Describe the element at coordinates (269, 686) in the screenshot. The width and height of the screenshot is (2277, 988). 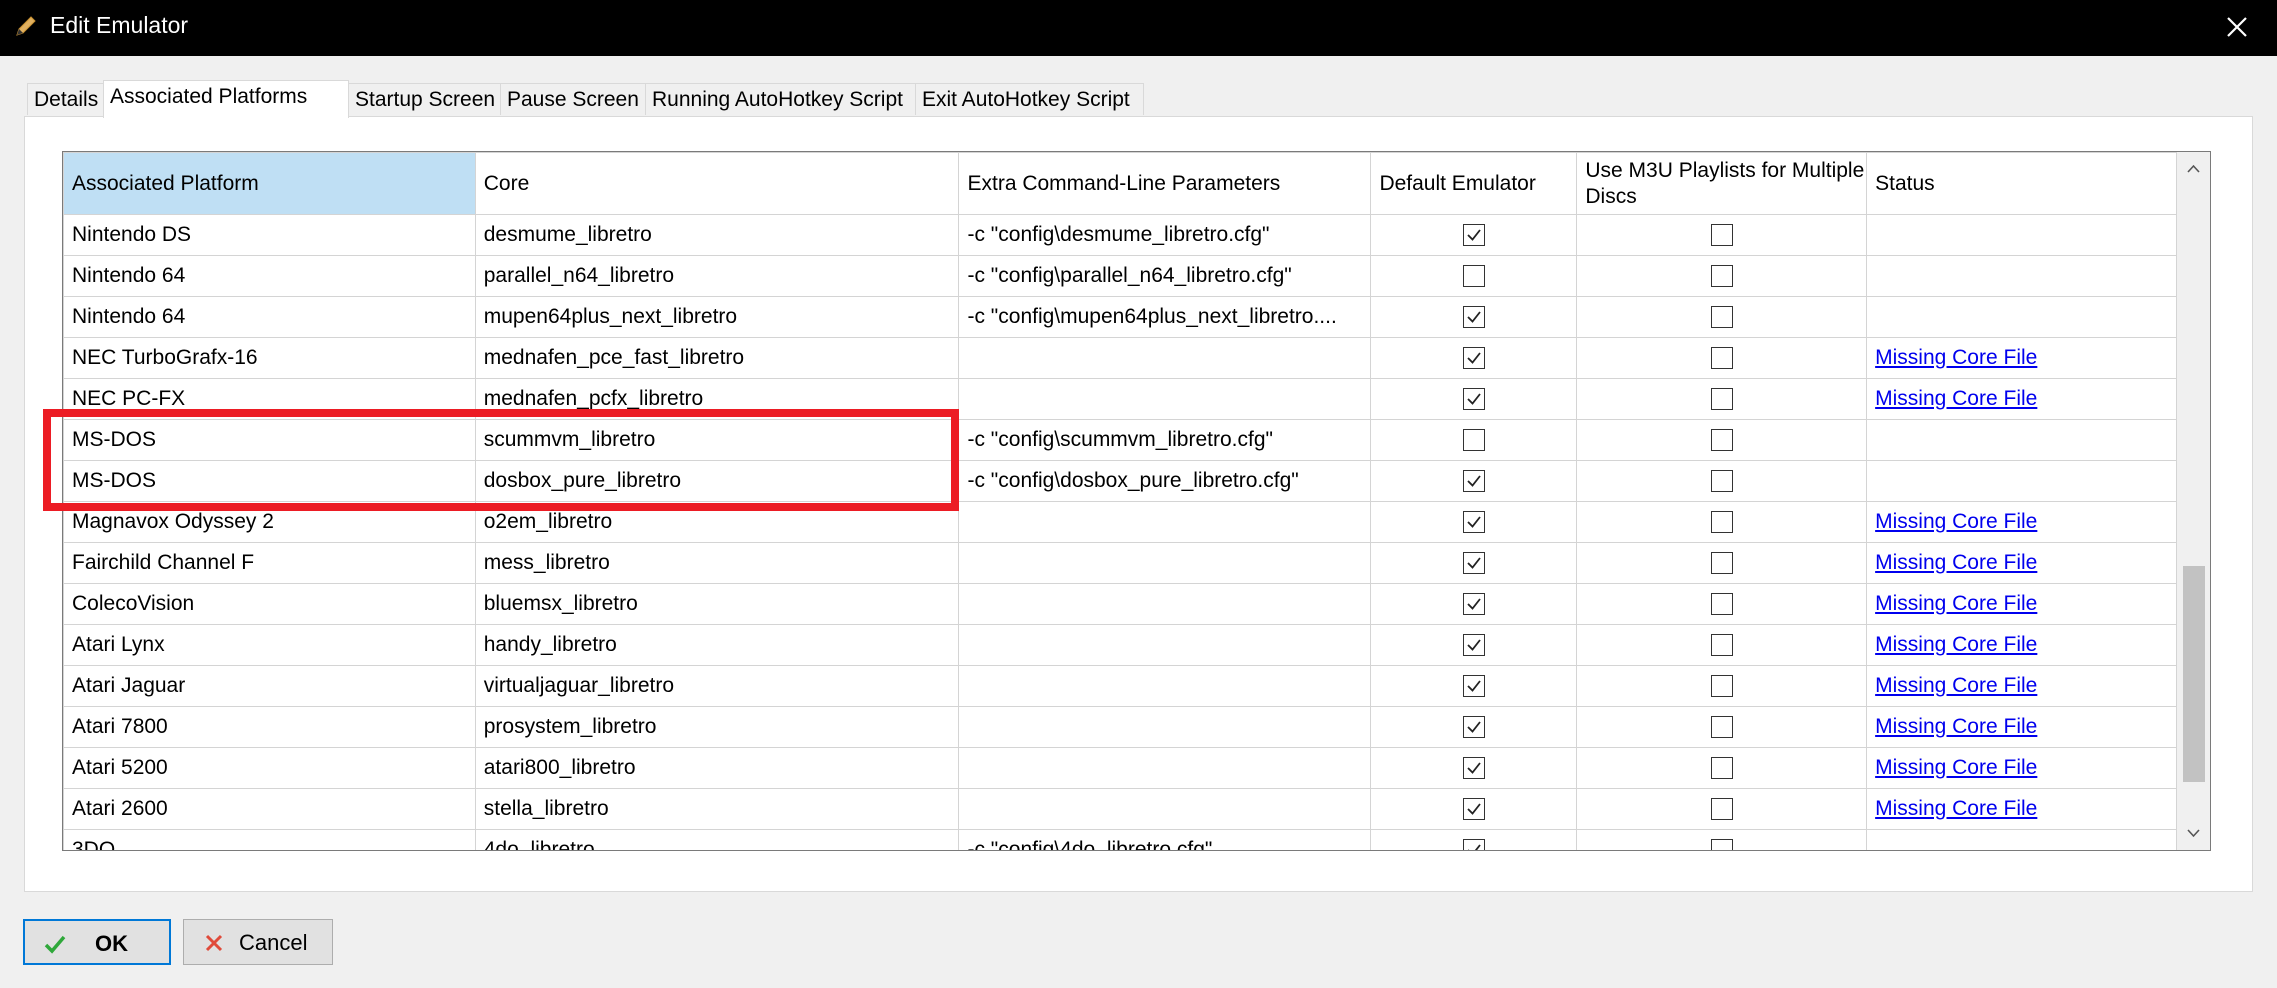
I see `cell-platform: Atari Jaguar` at that location.